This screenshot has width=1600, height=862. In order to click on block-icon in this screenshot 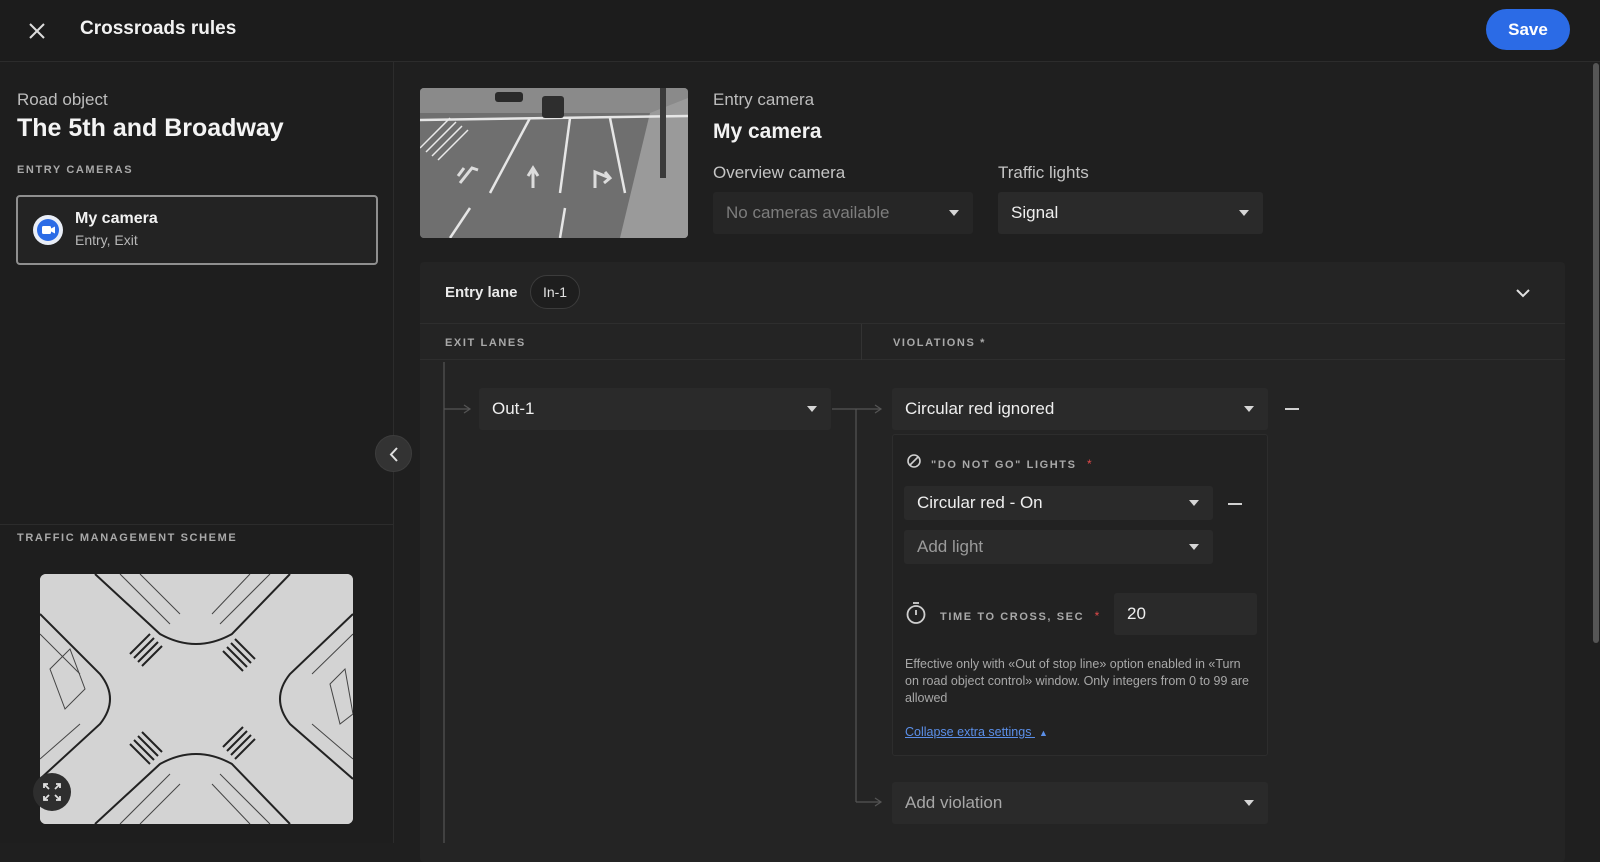, I will do `click(914, 461)`.